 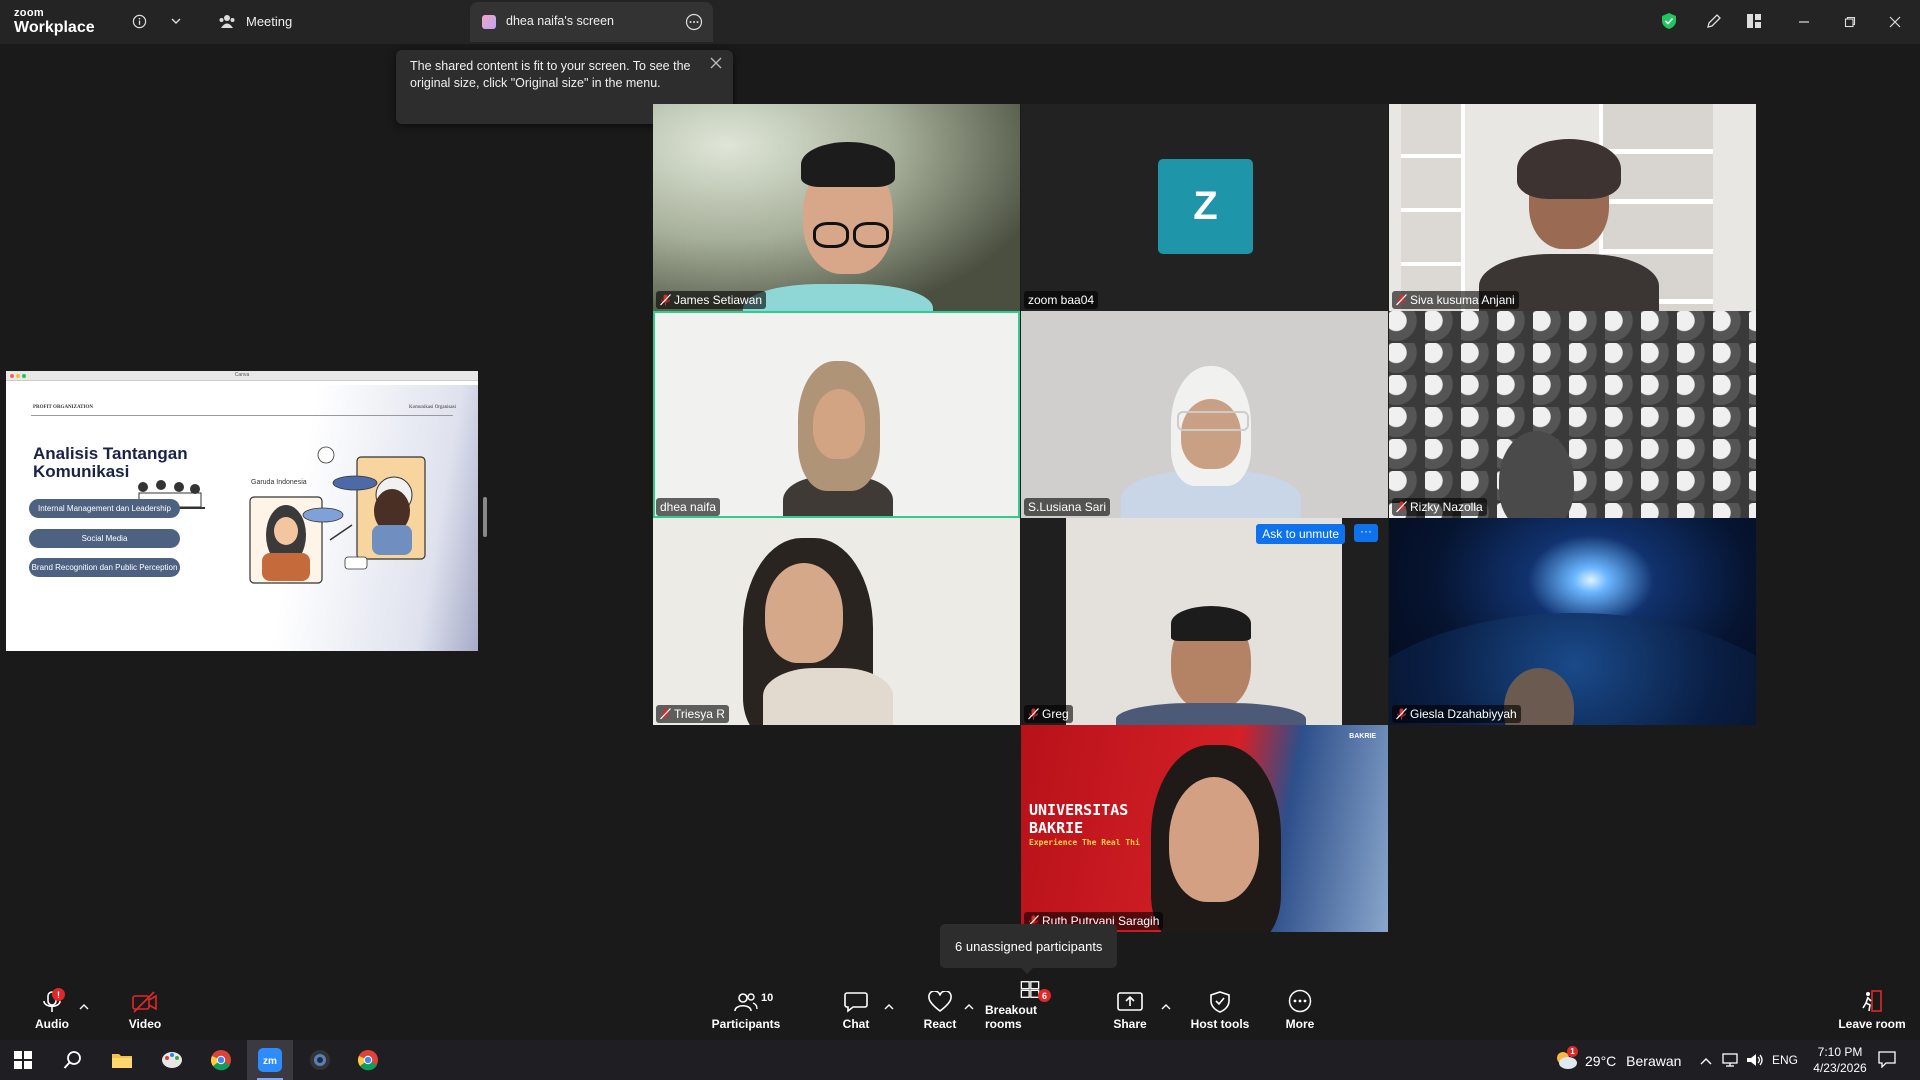 What do you see at coordinates (52, 1009) in the screenshot?
I see `audio-button: Audio !` at bounding box center [52, 1009].